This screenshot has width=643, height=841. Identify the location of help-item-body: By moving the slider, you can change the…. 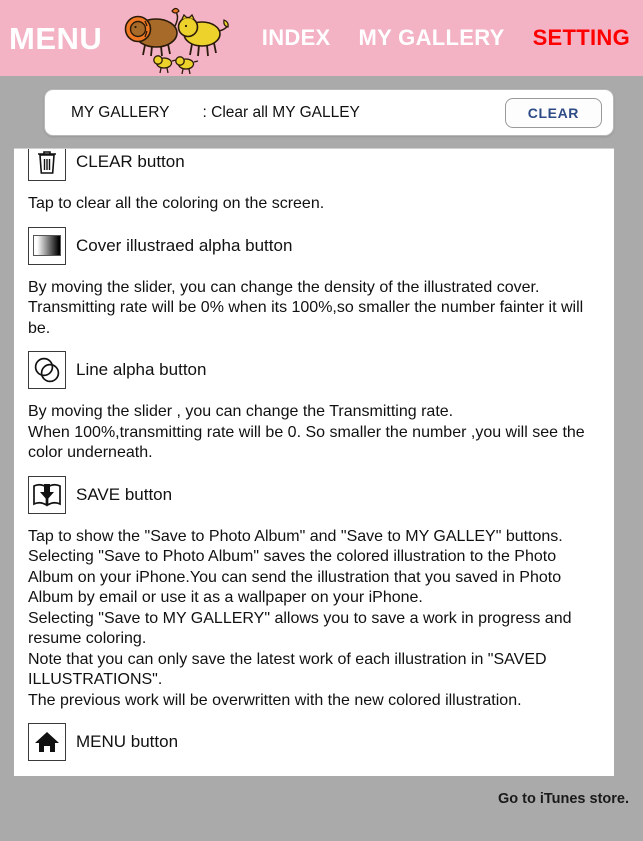
(306, 307).